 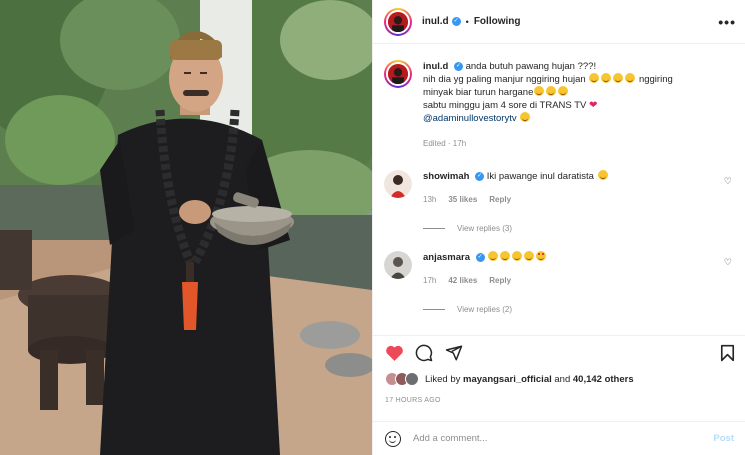 What do you see at coordinates (478, 92) in the screenshot?
I see `caption-line-3: minyak biar turun hargane` at bounding box center [478, 92].